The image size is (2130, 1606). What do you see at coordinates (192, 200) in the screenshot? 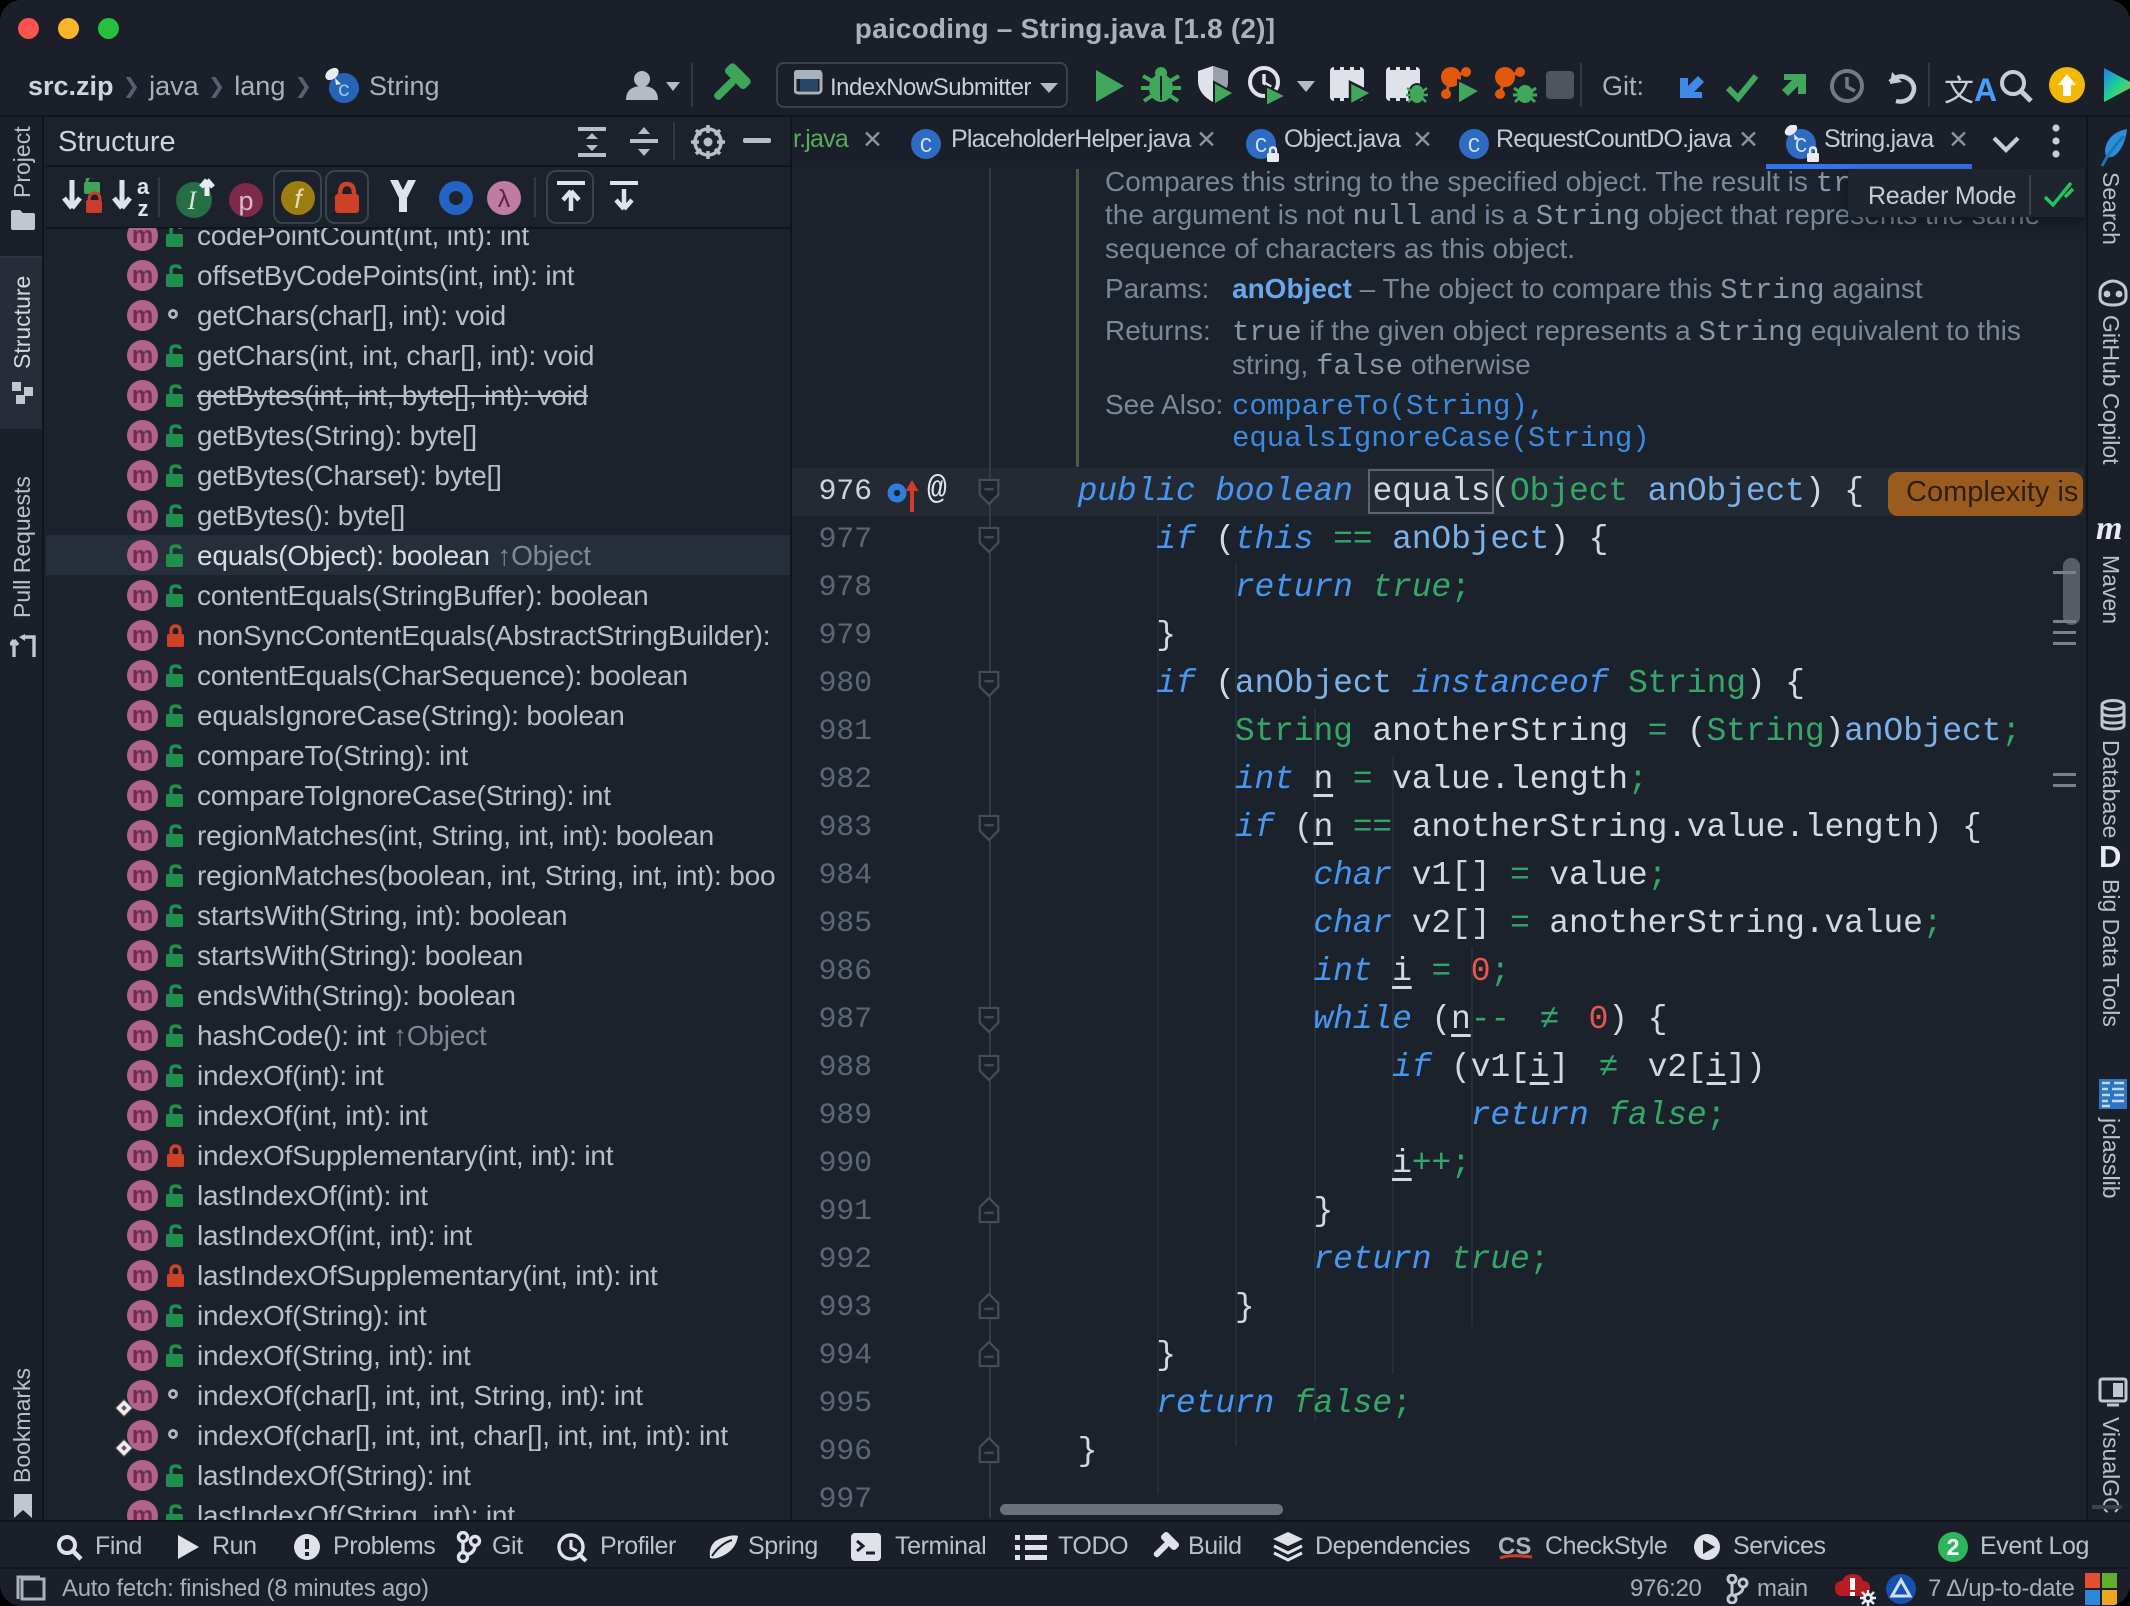
I see `svg-text: I` at bounding box center [192, 200].